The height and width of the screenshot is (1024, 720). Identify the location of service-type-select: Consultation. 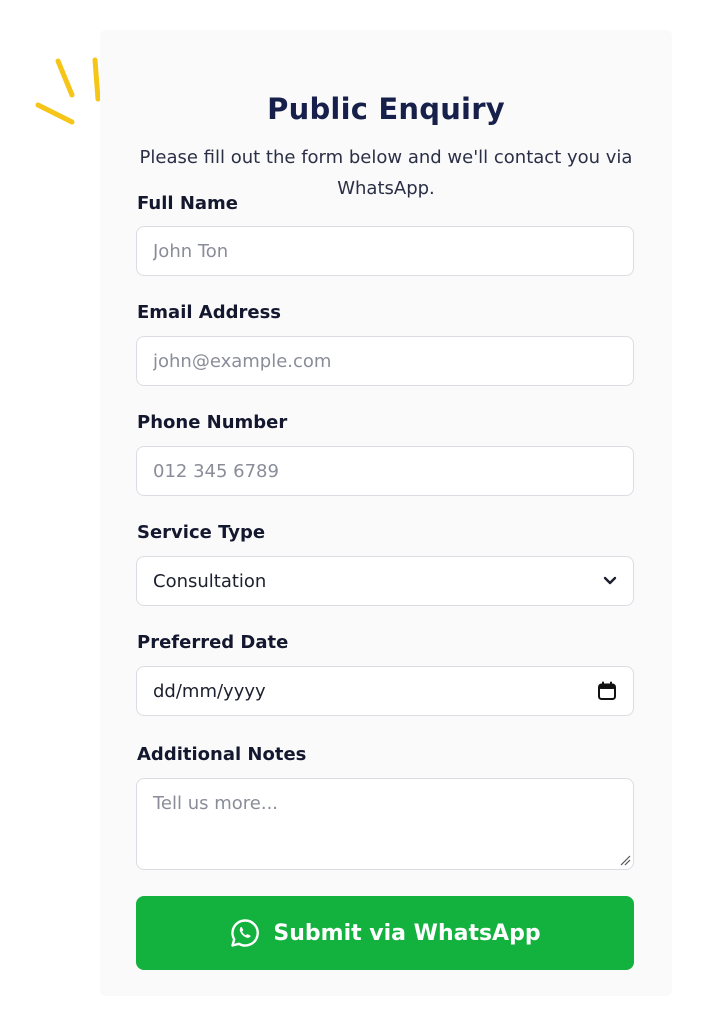
(385, 581).